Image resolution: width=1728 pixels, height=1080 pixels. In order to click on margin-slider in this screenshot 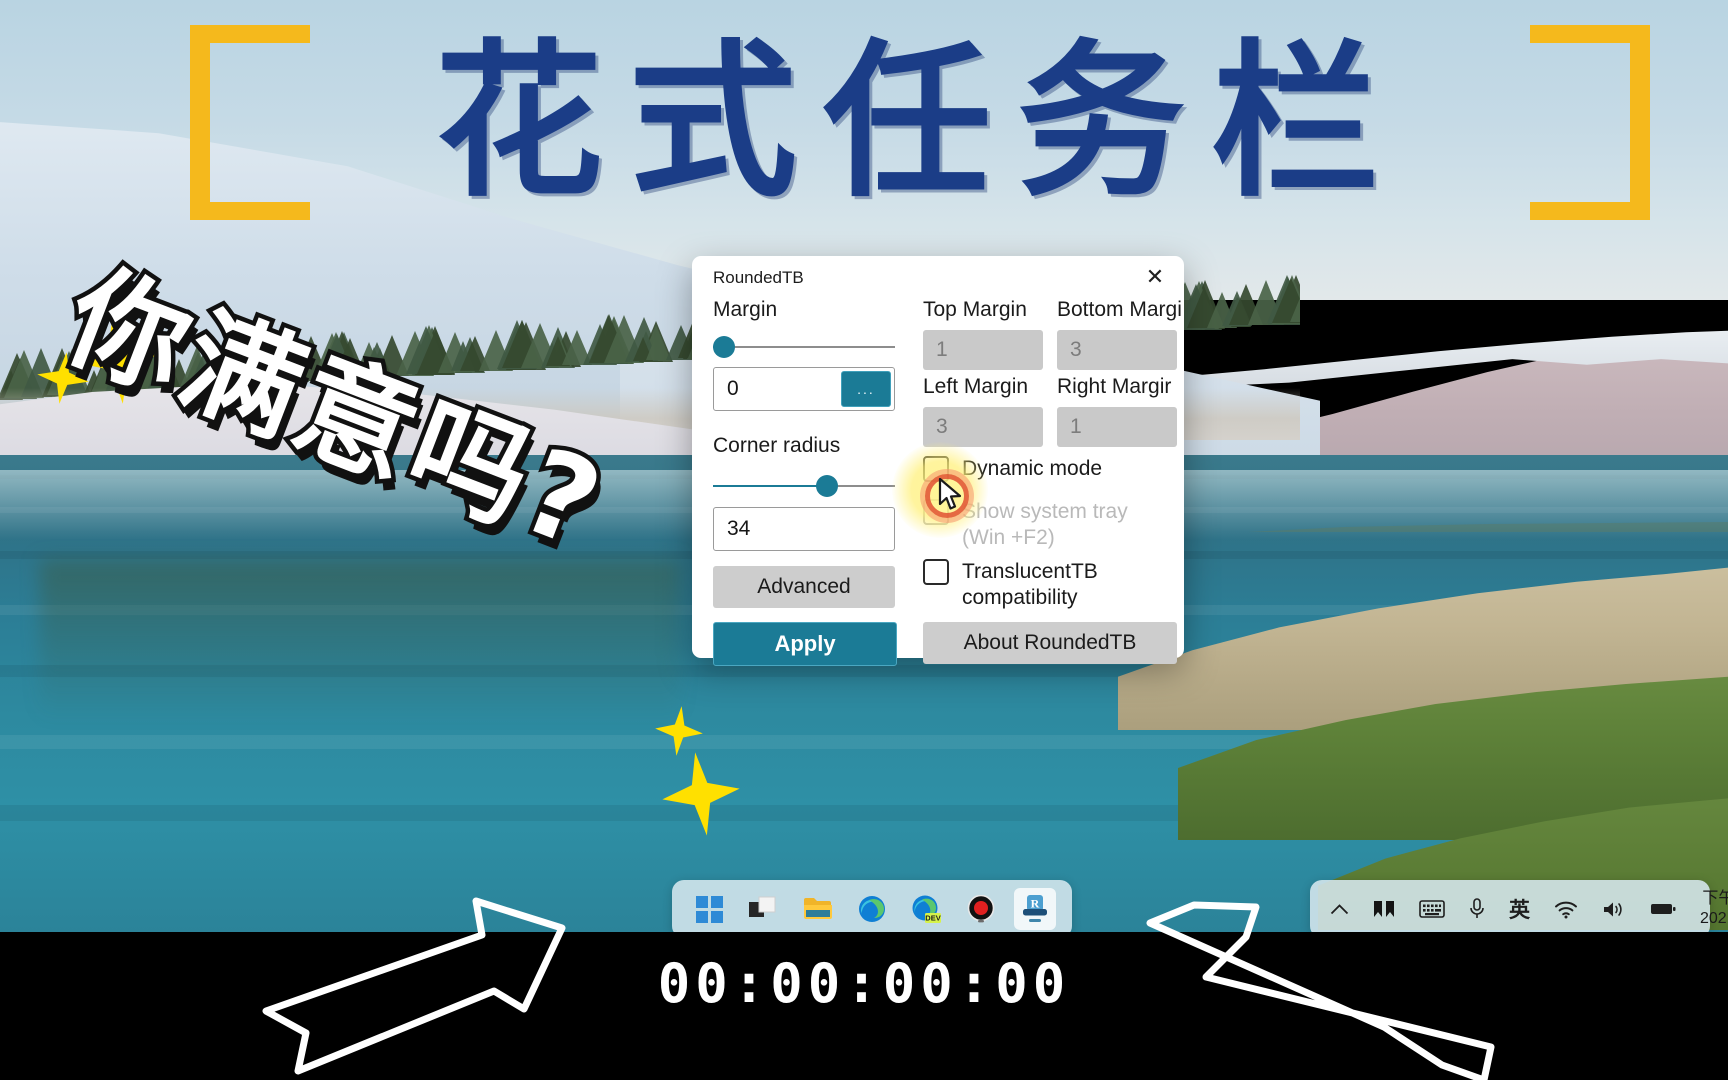, I will do `click(804, 347)`.